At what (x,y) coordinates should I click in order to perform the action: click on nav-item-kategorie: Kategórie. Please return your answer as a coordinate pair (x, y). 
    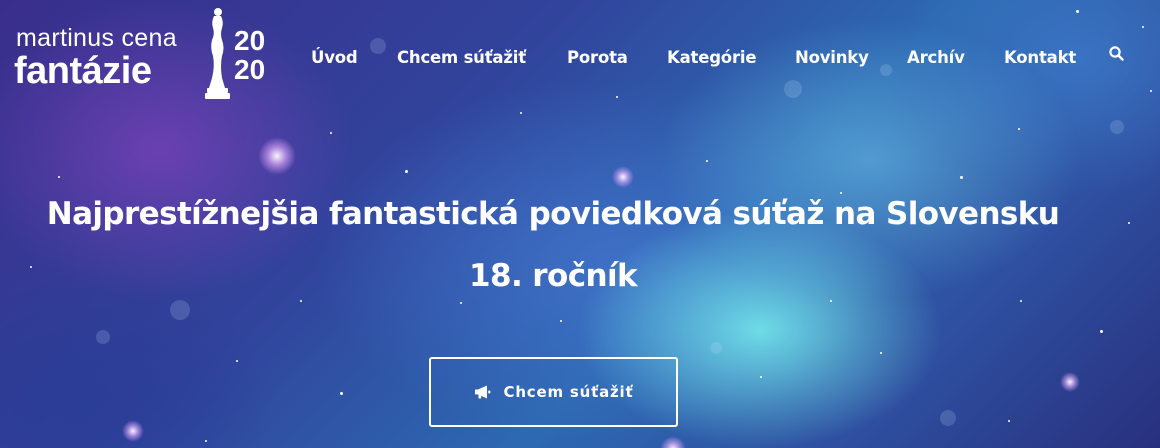
    Looking at the image, I should click on (712, 57).